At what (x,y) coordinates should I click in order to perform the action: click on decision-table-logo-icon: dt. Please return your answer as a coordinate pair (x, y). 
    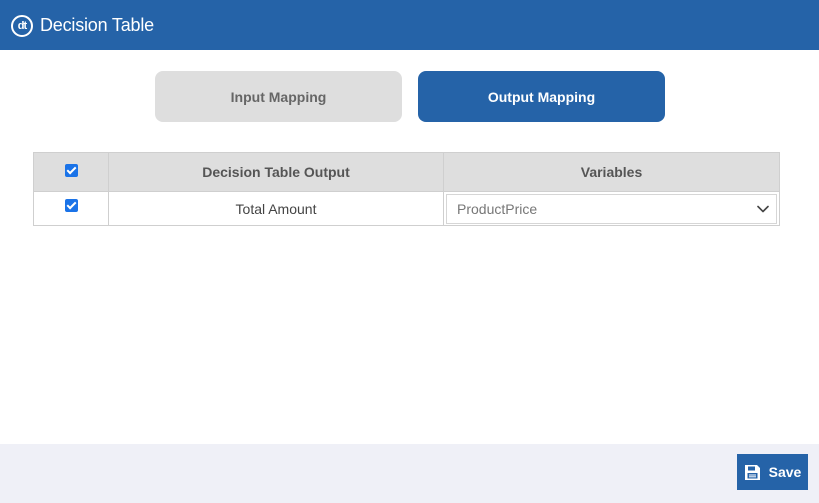
    Looking at the image, I should click on (22, 25).